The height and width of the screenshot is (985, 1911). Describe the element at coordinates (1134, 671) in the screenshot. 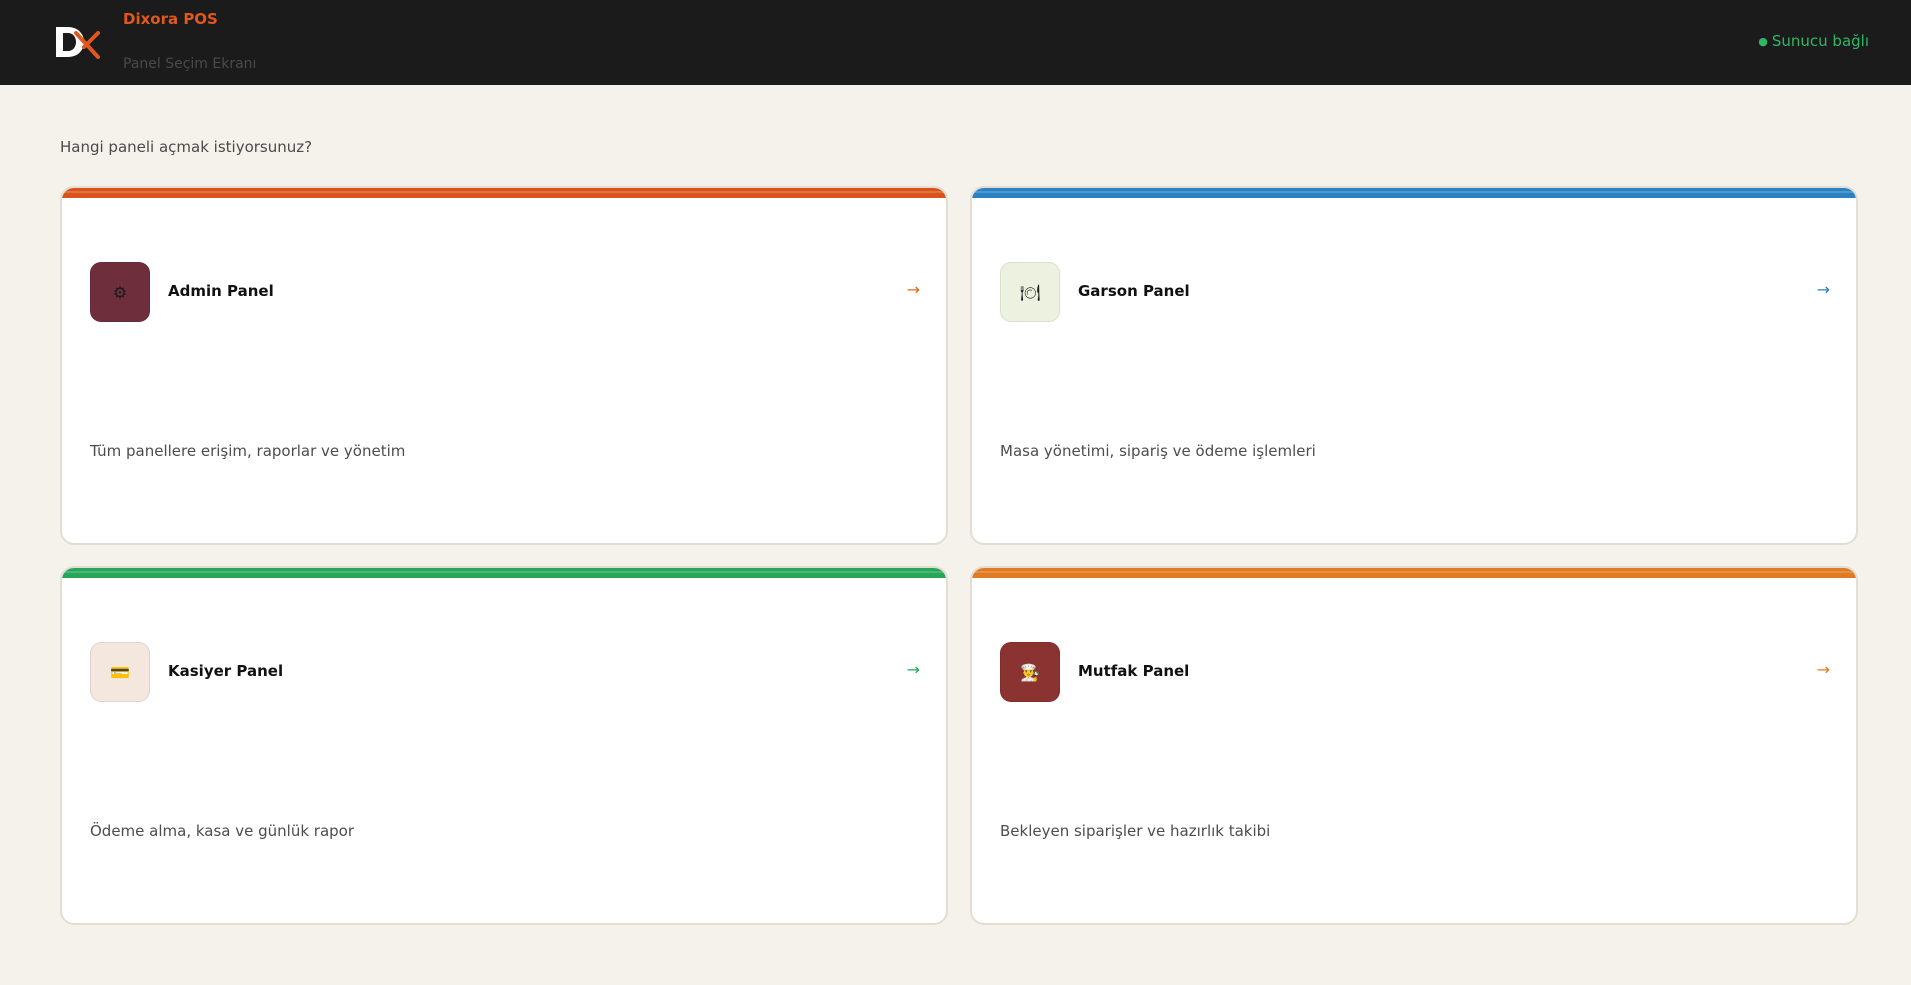

I see `panel-title: Mutfak Panel` at that location.